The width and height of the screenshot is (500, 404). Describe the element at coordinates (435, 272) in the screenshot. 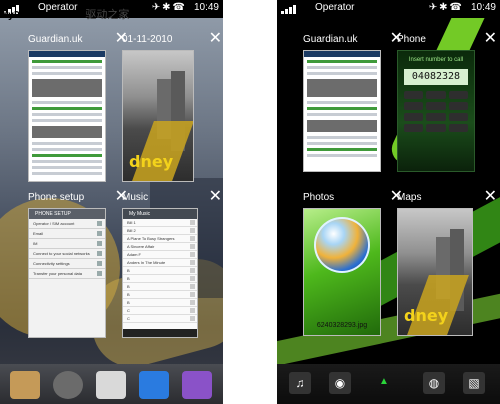

I see `maps-thumbnail: dney` at that location.